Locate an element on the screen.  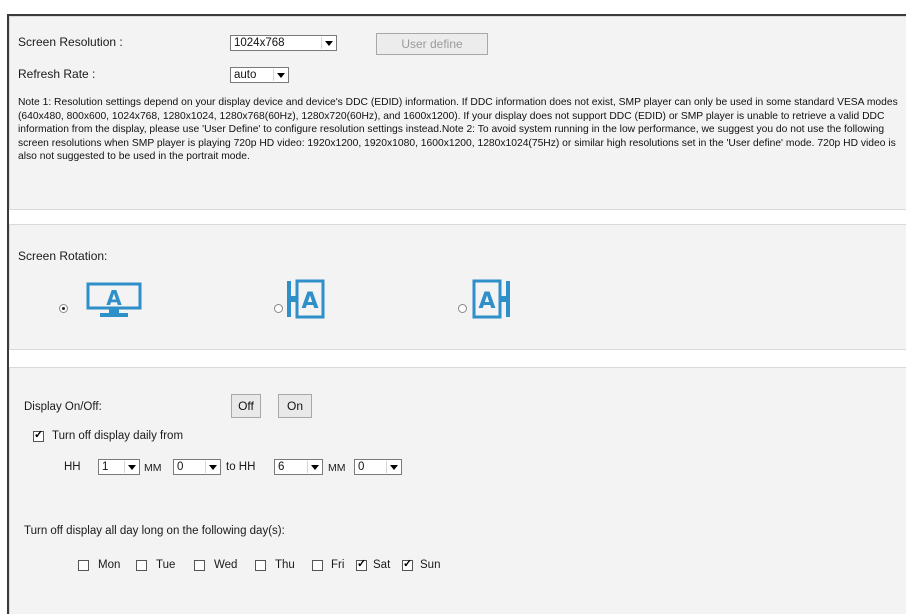
day-label-sat: Sat is located at coordinates (382, 565).